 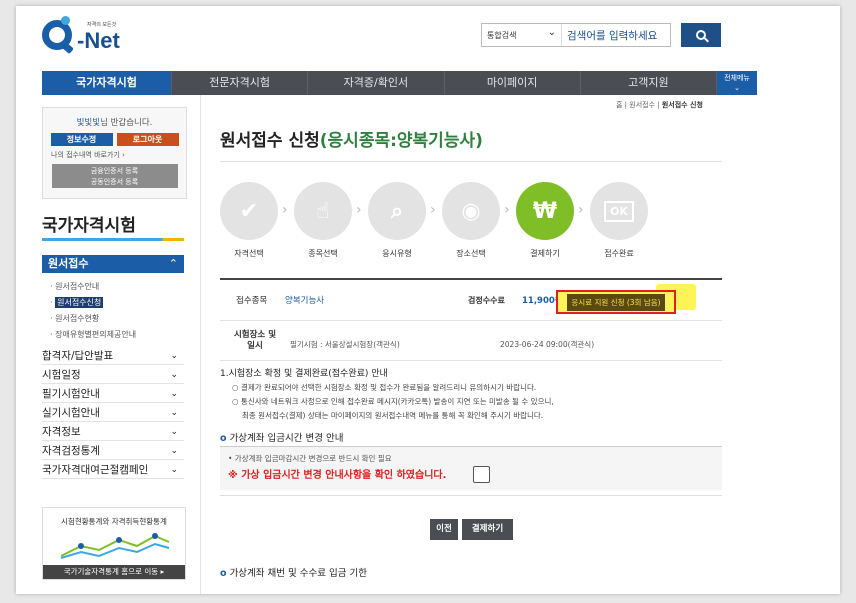 What do you see at coordinates (737, 83) in the screenshot?
I see `all-menu-button: 전체메뉴 ⌄` at bounding box center [737, 83].